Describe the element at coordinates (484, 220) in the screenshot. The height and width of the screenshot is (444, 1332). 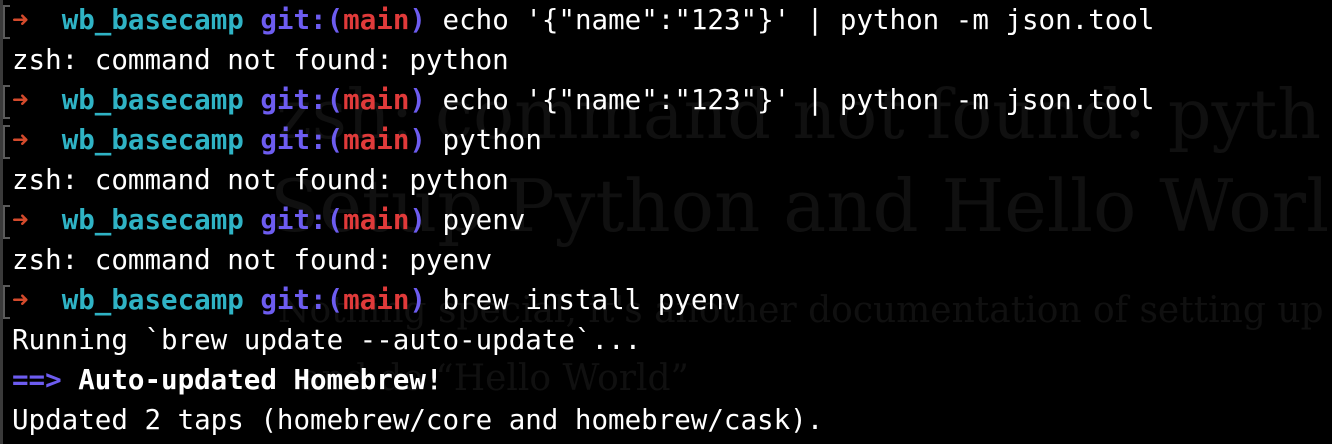
I see `prompt-command: pyenv` at that location.